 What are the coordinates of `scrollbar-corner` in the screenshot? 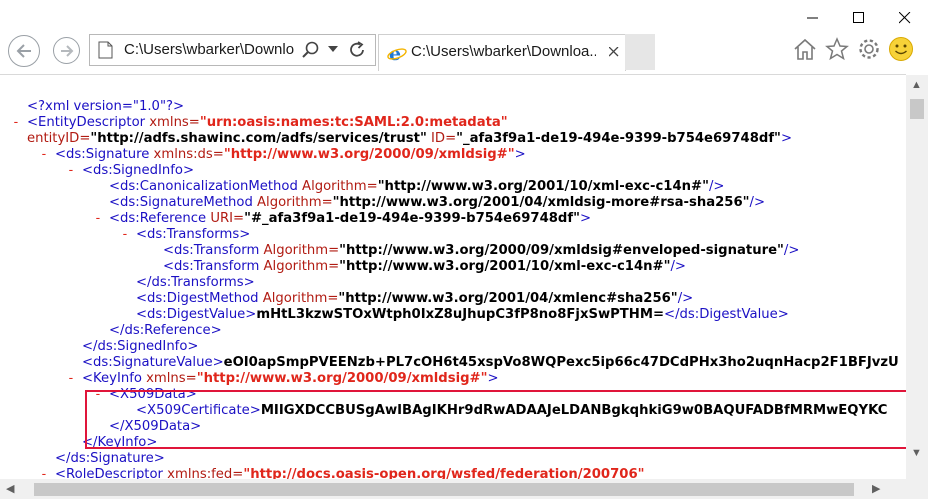 It's located at (917, 489).